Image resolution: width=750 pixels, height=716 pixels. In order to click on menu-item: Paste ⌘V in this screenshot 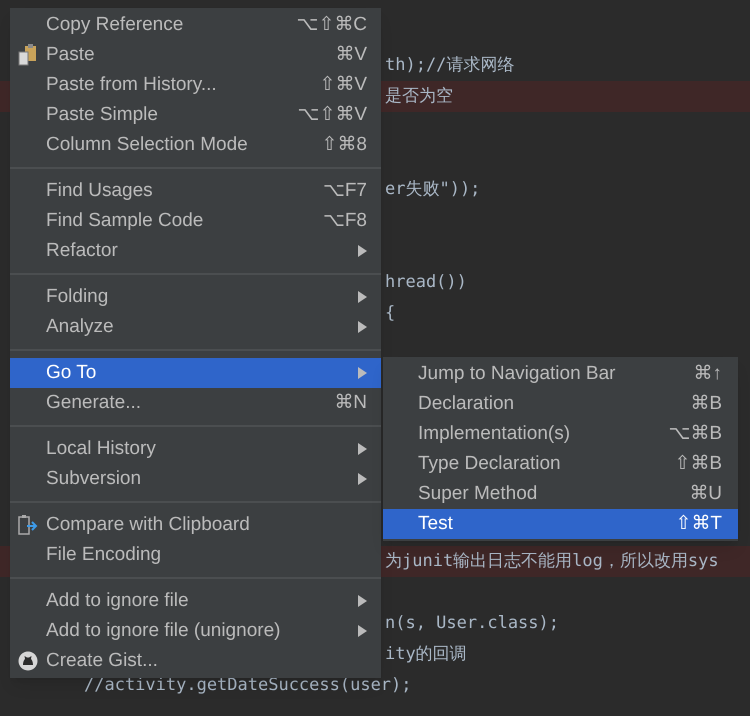, I will do `click(195, 55)`.